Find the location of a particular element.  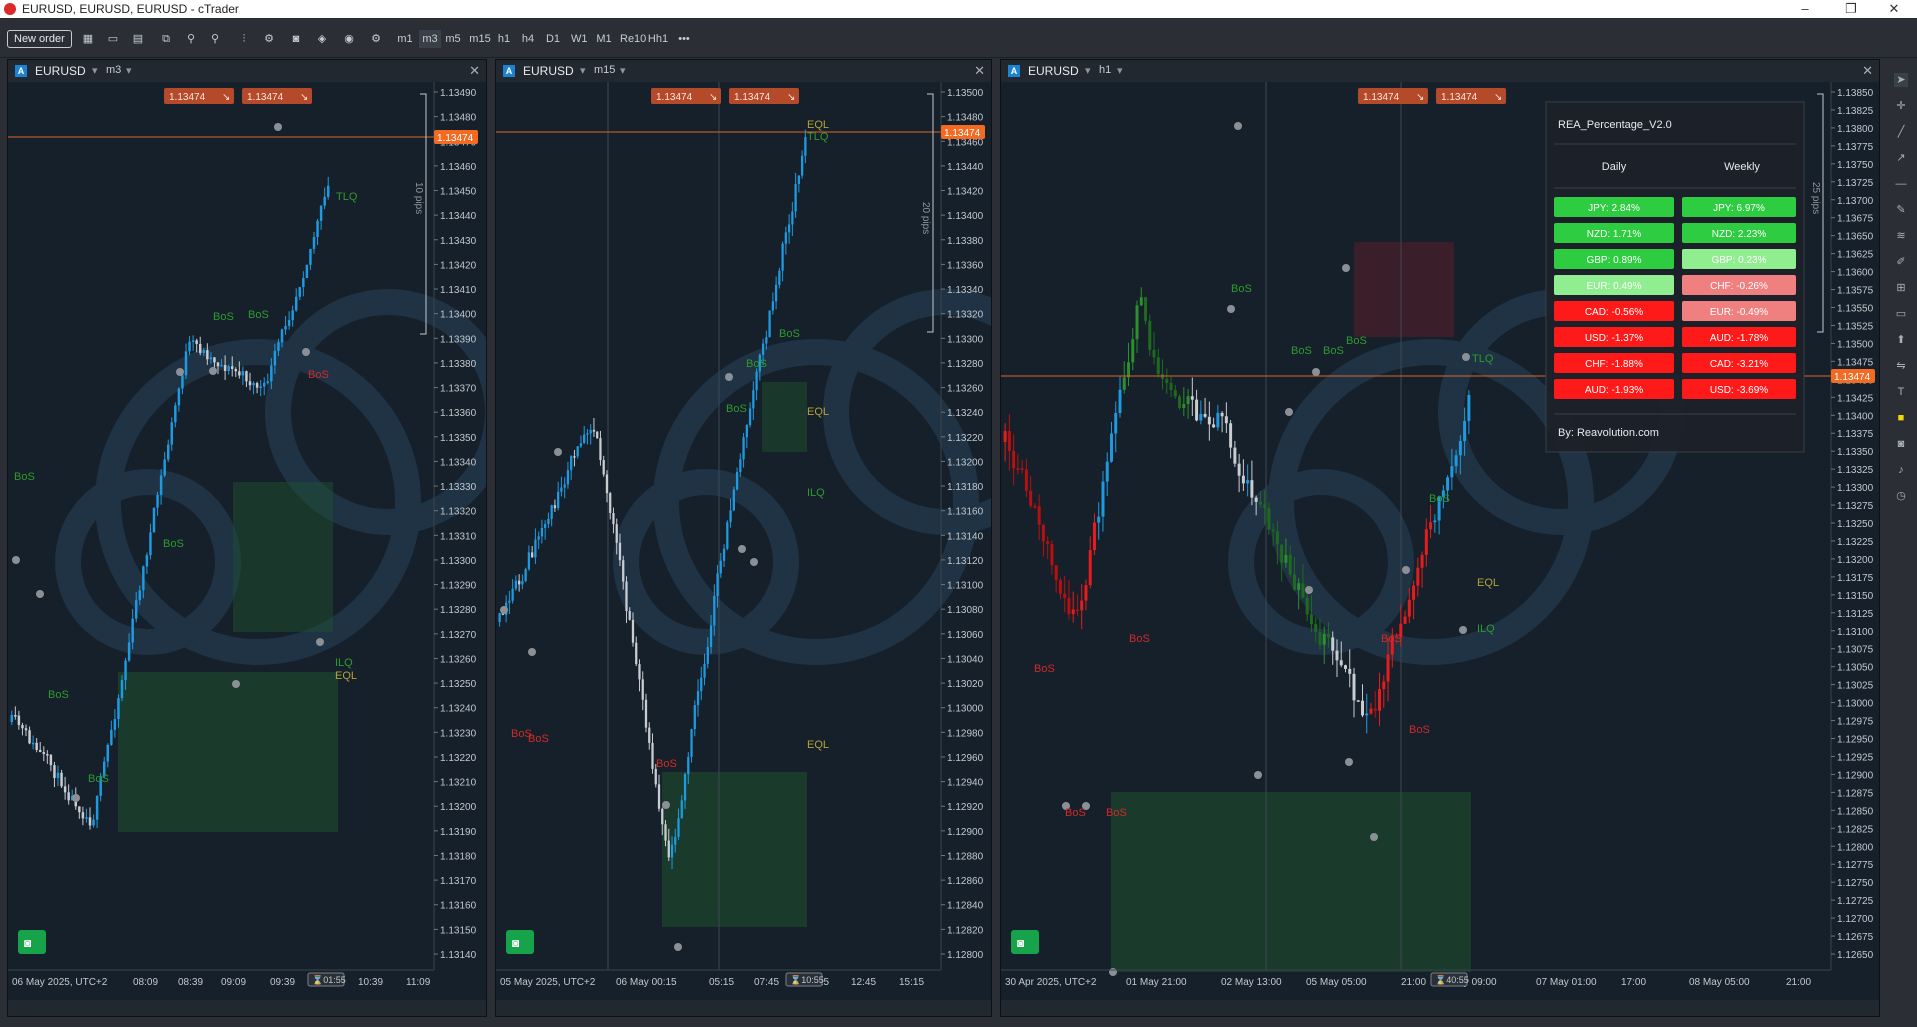

timeframe-label: m15 is located at coordinates (604, 70).